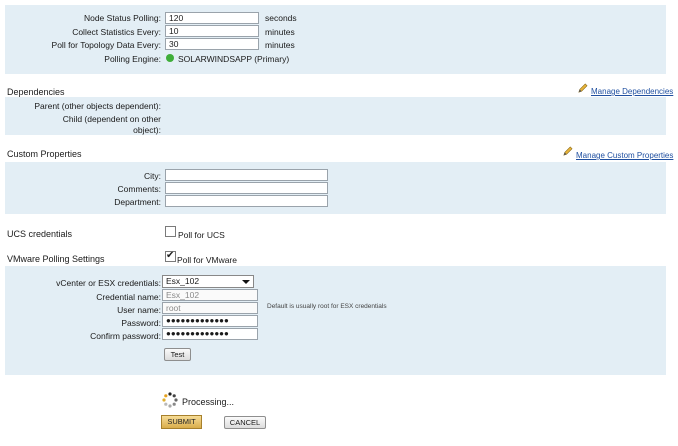 The height and width of the screenshot is (446, 678). I want to click on poll-for-ucs-label: Poll for UCS, so click(201, 235).